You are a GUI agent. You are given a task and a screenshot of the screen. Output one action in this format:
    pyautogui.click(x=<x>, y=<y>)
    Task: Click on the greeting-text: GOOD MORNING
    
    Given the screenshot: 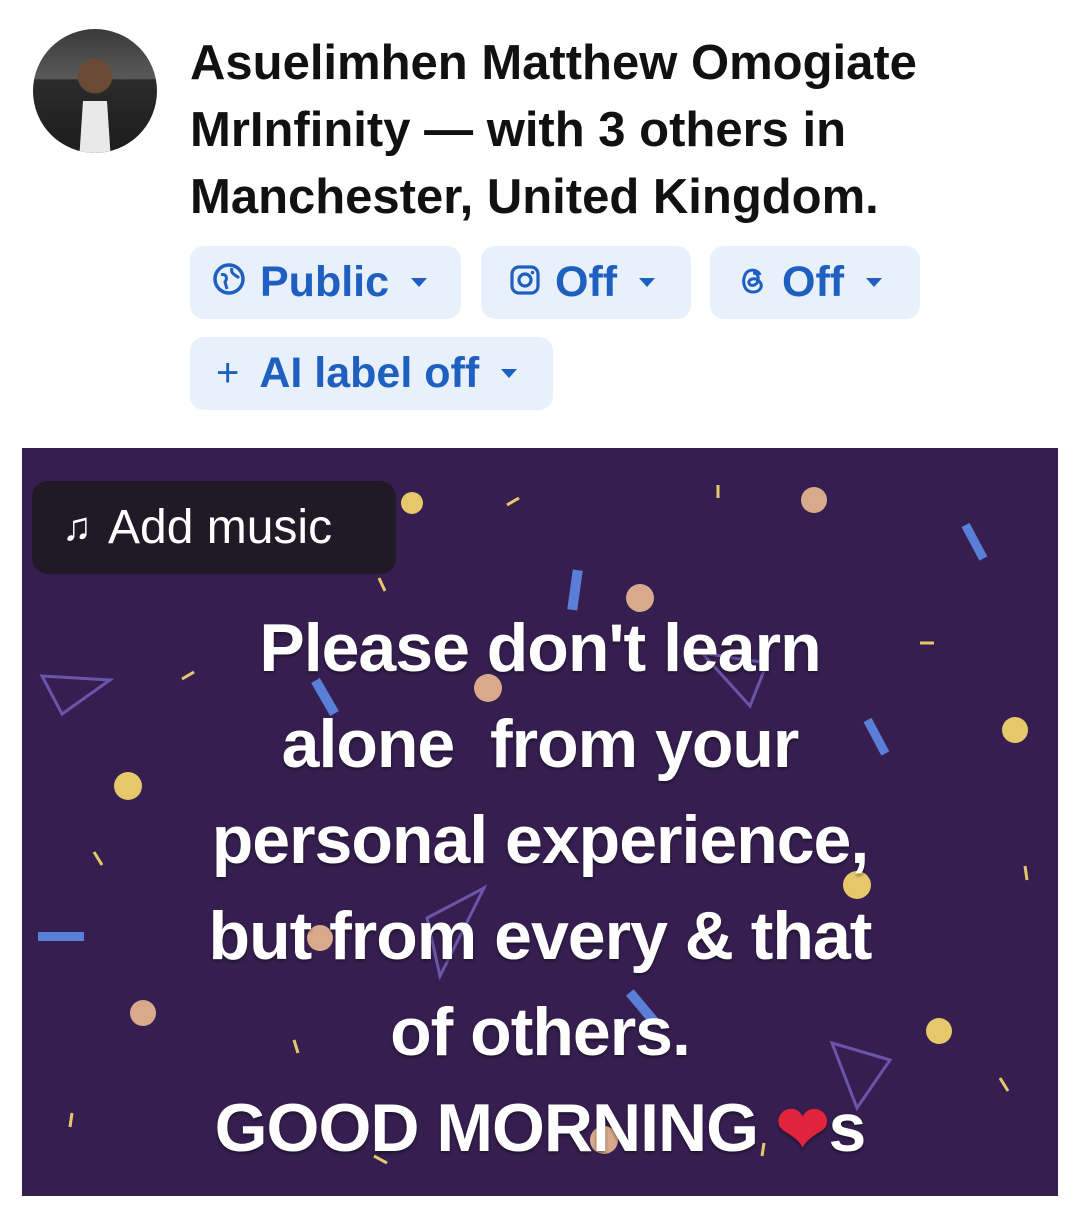 What is the action you would take?
    pyautogui.click(x=486, y=1128)
    